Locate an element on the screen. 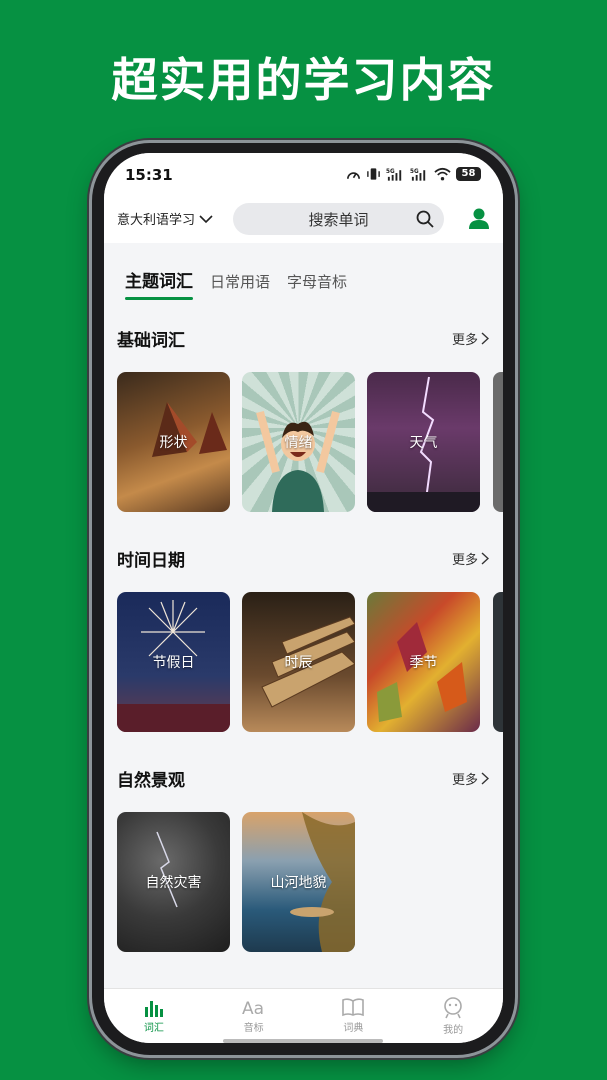 The image size is (607, 1080). topic-card: 季节 is located at coordinates (423, 662).